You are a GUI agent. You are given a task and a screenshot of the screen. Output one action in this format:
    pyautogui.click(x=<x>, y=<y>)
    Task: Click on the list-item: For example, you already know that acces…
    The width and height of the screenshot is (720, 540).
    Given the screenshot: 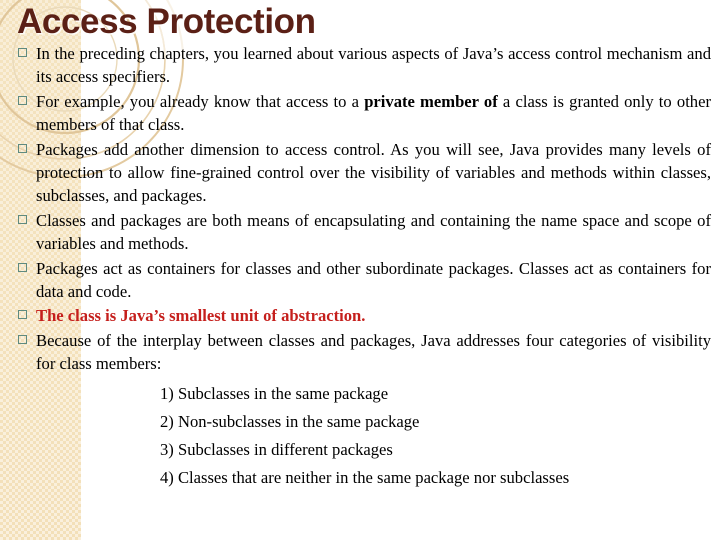 What is the action you would take?
    pyautogui.click(x=360, y=113)
    